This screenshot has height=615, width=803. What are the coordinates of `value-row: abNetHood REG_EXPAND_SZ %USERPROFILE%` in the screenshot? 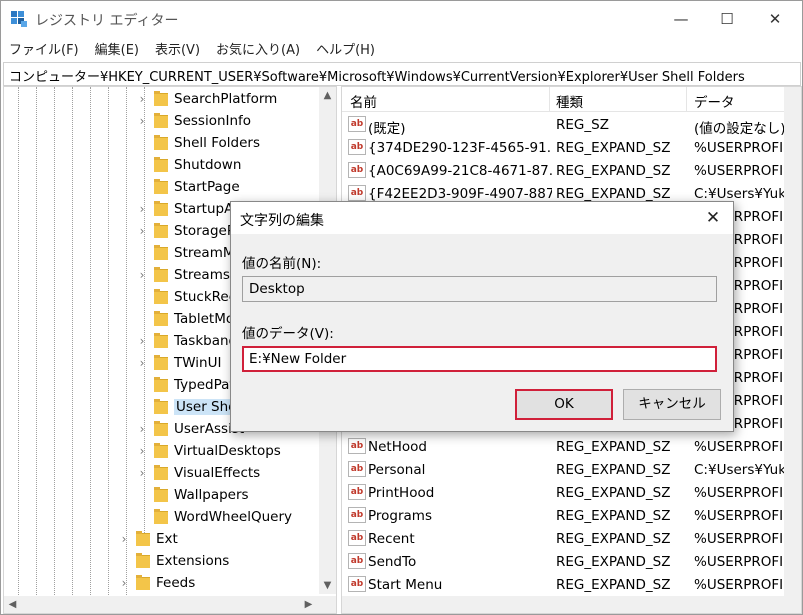 It's located at (564, 446).